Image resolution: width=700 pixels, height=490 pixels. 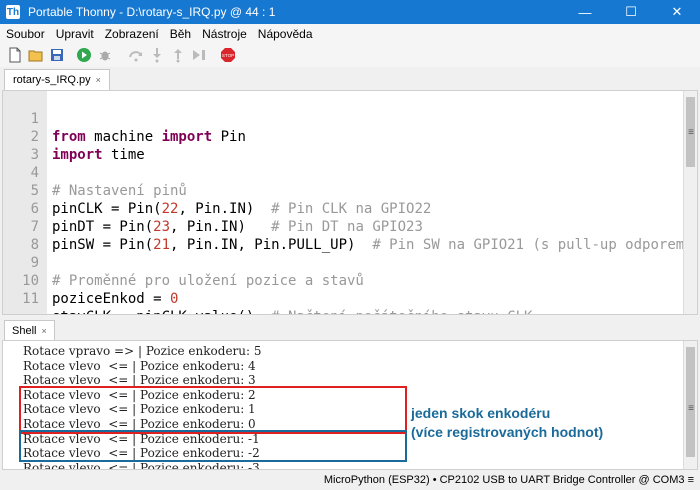 I want to click on red-highlight-box, so click(x=213, y=410).